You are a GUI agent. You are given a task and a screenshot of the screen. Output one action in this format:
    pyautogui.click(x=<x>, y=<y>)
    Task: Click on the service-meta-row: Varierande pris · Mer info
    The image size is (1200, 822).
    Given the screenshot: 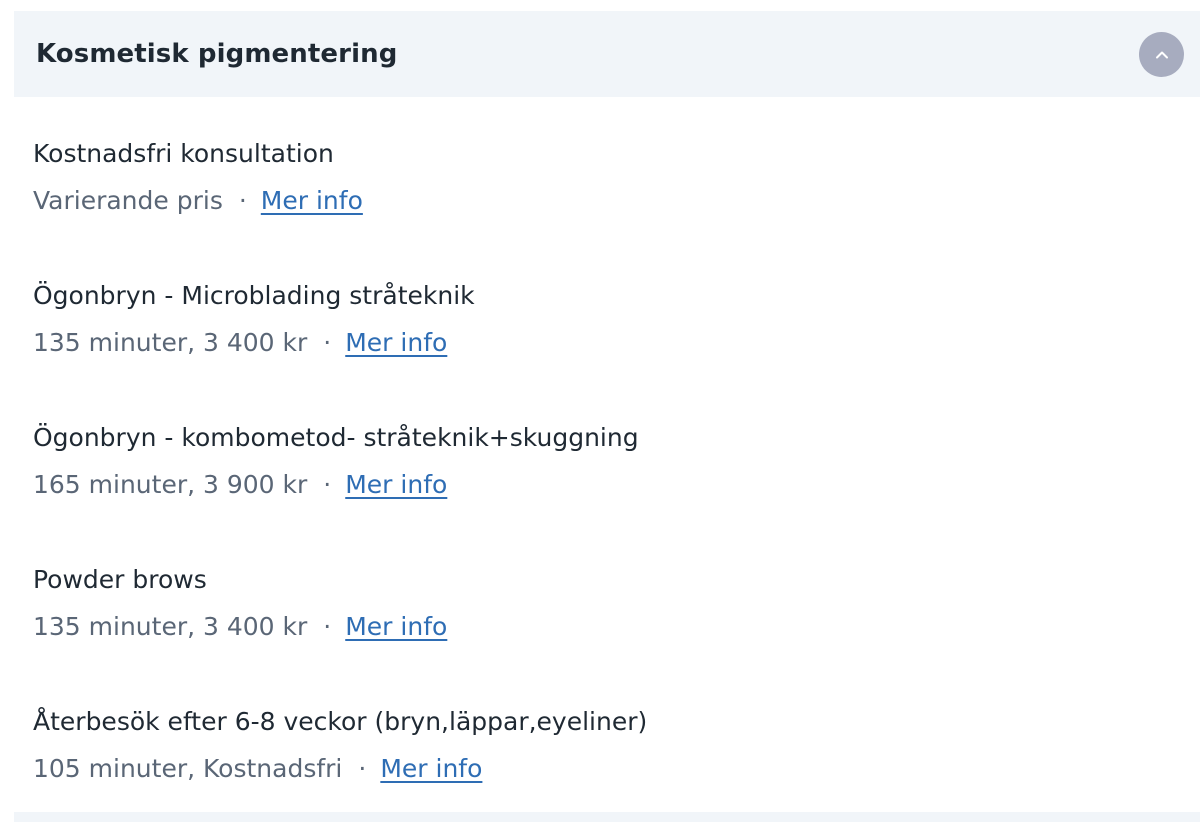 What is the action you would take?
    pyautogui.click(x=616, y=201)
    